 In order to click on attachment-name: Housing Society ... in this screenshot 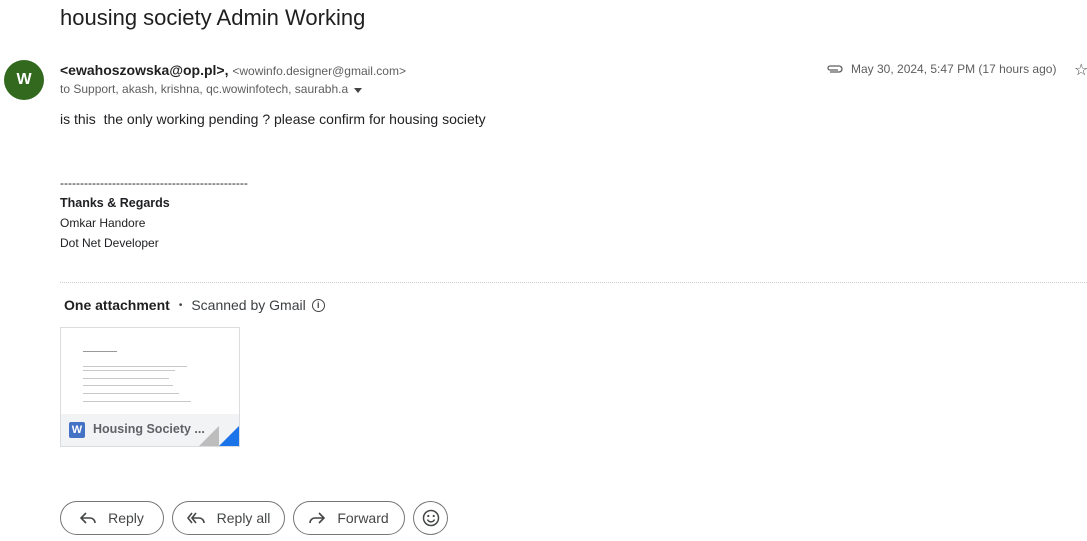, I will do `click(149, 429)`.